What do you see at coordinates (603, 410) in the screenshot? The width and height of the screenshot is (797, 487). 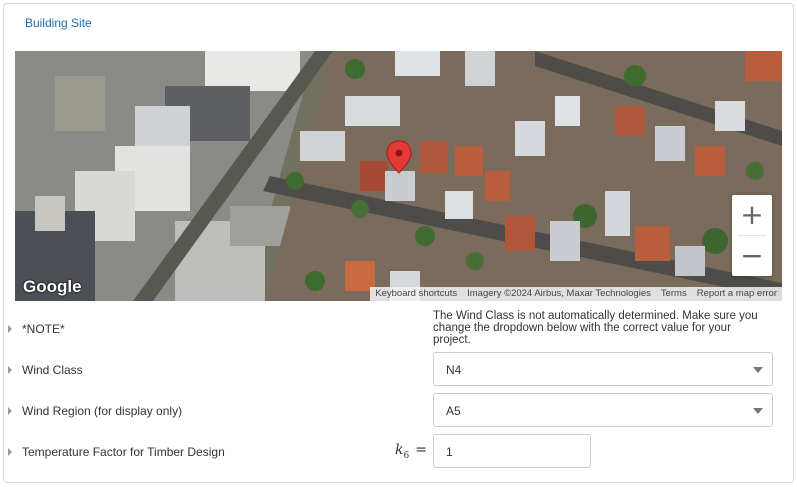 I see `wind-region-select: A5` at bounding box center [603, 410].